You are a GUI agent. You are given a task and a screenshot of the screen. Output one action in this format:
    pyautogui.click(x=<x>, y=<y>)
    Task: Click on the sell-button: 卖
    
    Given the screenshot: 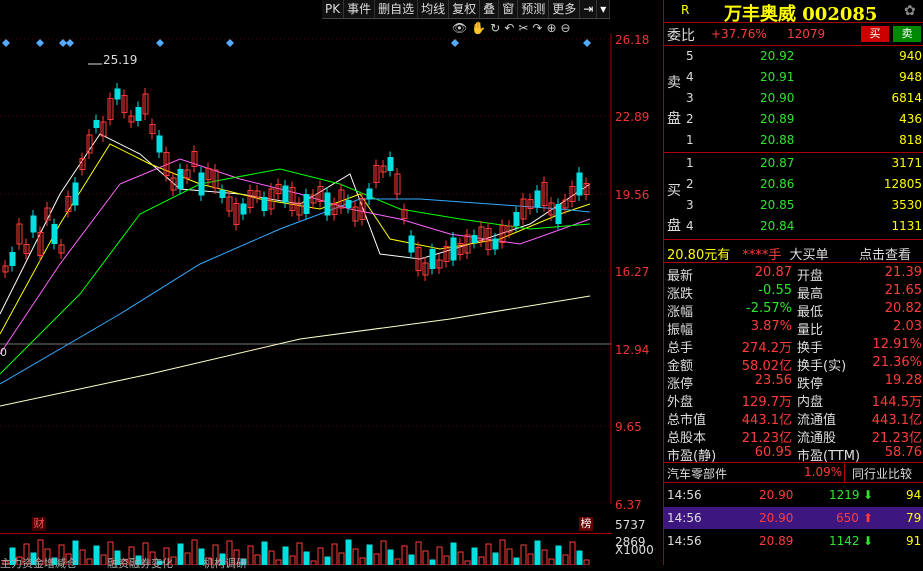 What is the action you would take?
    pyautogui.click(x=907, y=34)
    